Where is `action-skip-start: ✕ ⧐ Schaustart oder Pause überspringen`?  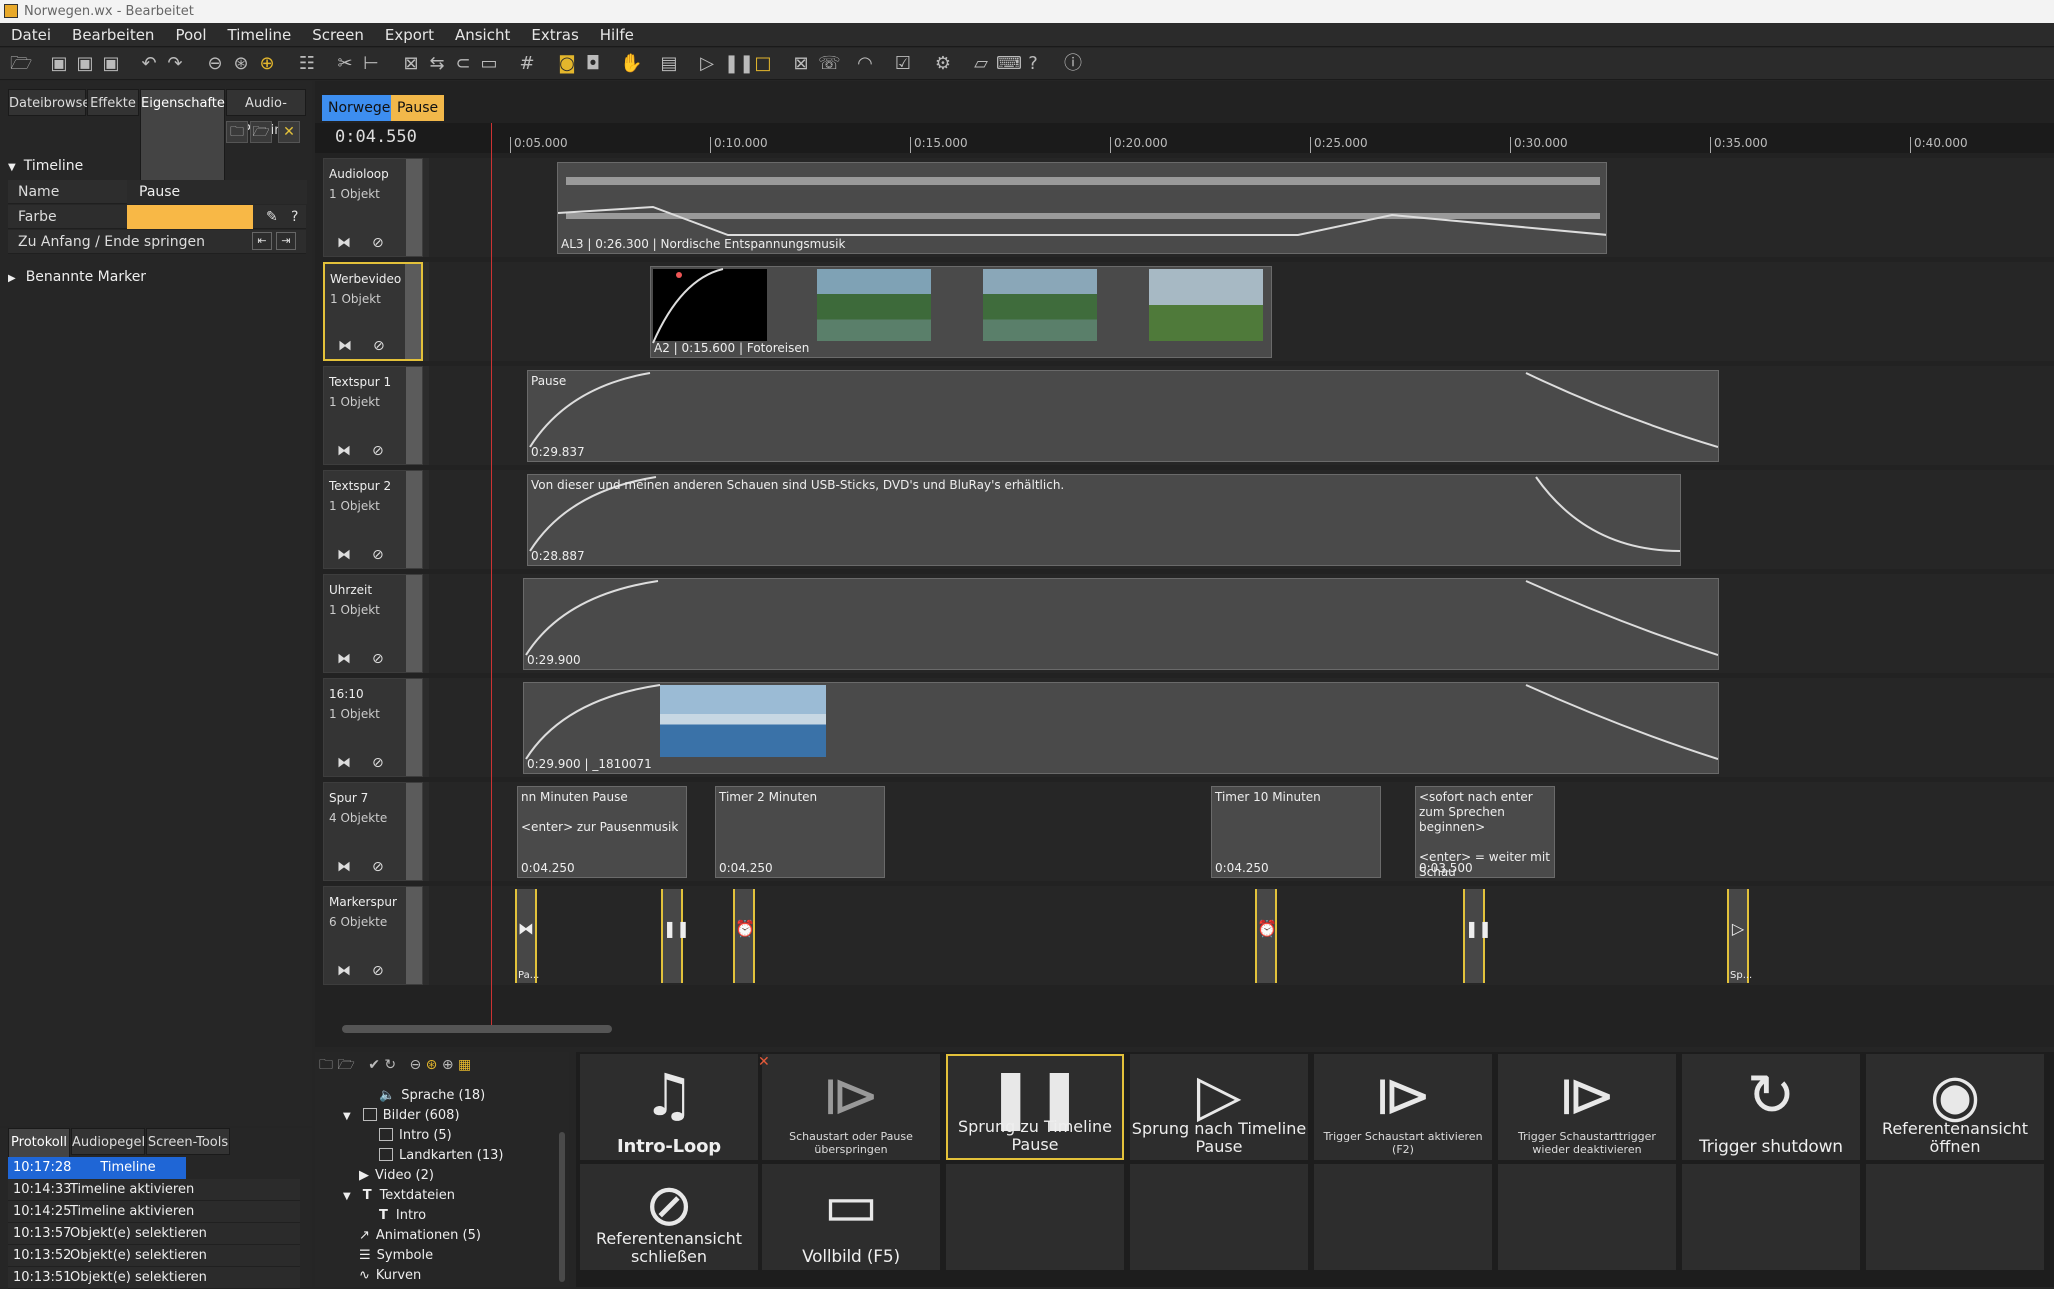
action-skip-start: ✕ ⧐ Schaustart oder Pause überspringen is located at coordinates (849, 1107).